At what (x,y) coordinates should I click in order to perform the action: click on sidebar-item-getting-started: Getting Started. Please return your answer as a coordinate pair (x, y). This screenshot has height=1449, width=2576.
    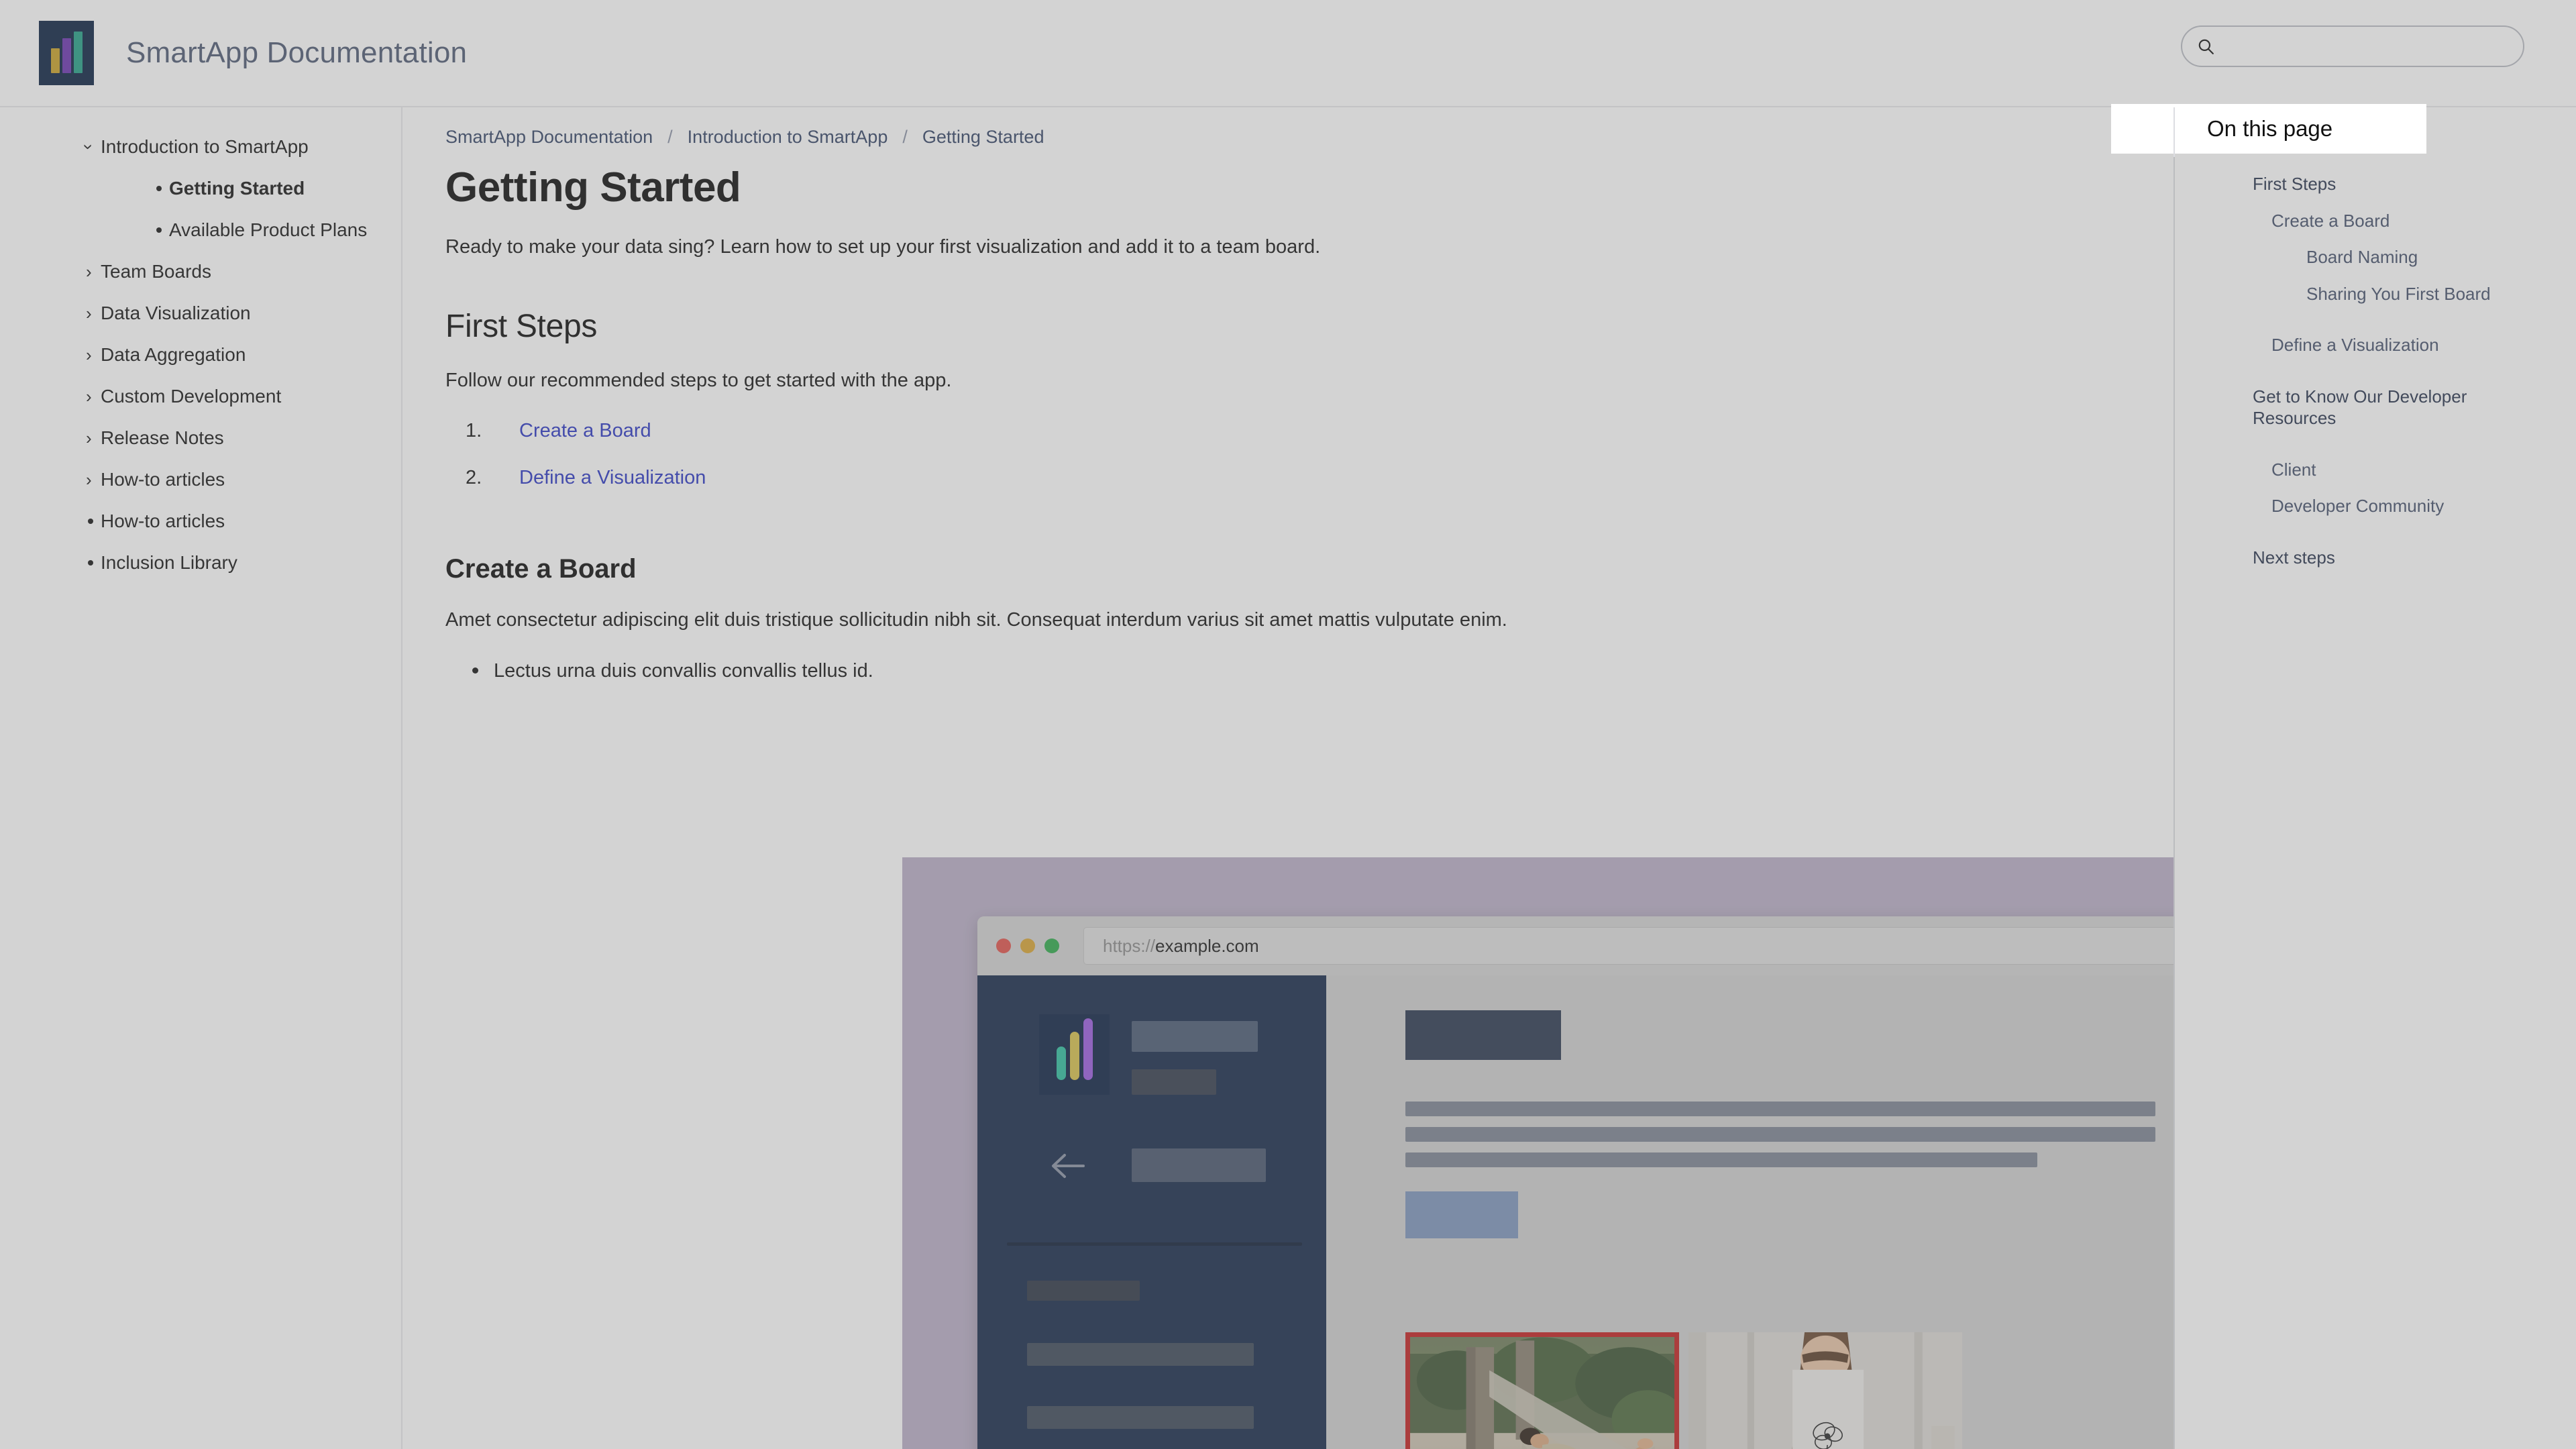
    Looking at the image, I should click on (200, 188).